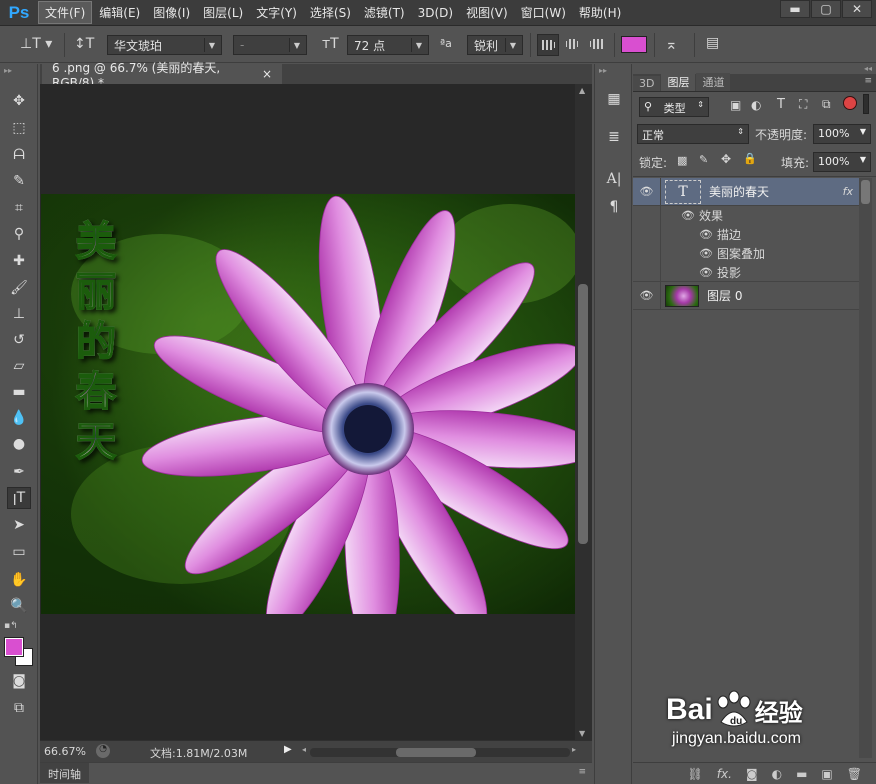  I want to click on filter-smart-object-icon: ⧉, so click(826, 104).